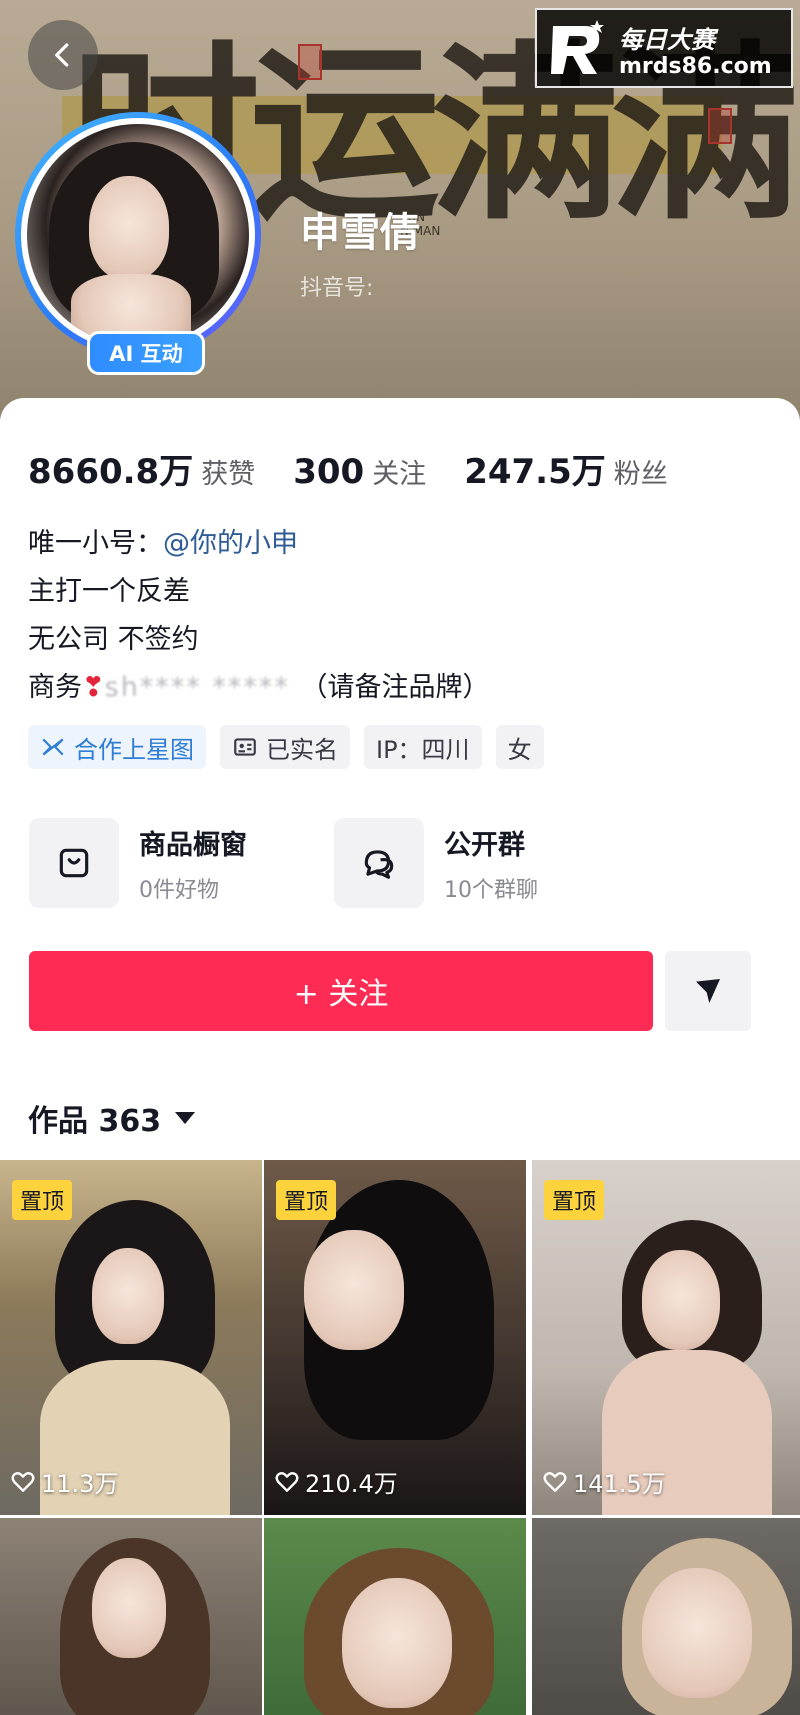  I want to click on following-label: 关注, so click(399, 471).